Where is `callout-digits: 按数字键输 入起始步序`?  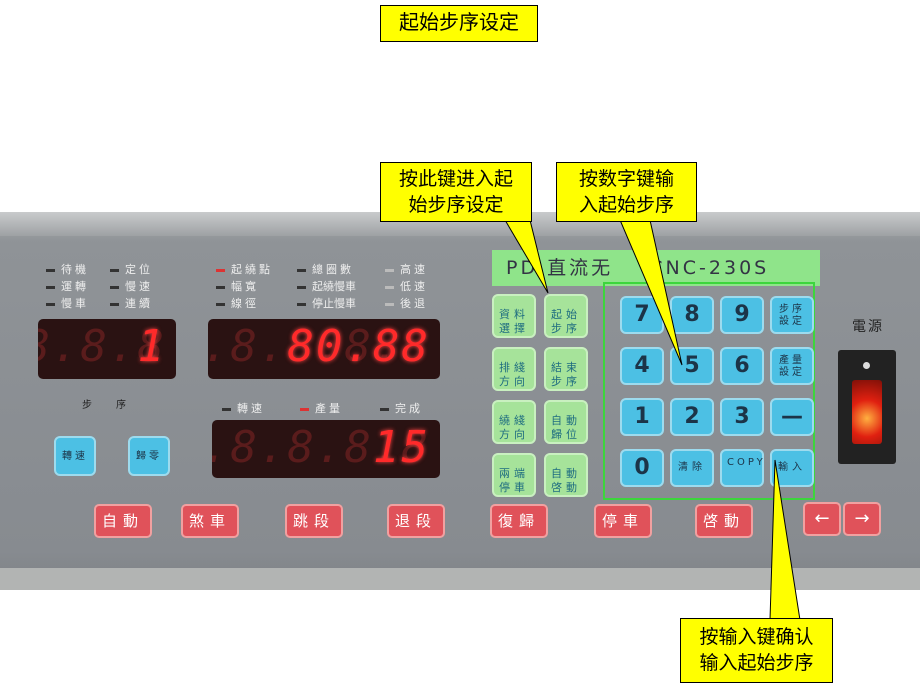 callout-digits: 按数字键输 入起始步序 is located at coordinates (626, 192).